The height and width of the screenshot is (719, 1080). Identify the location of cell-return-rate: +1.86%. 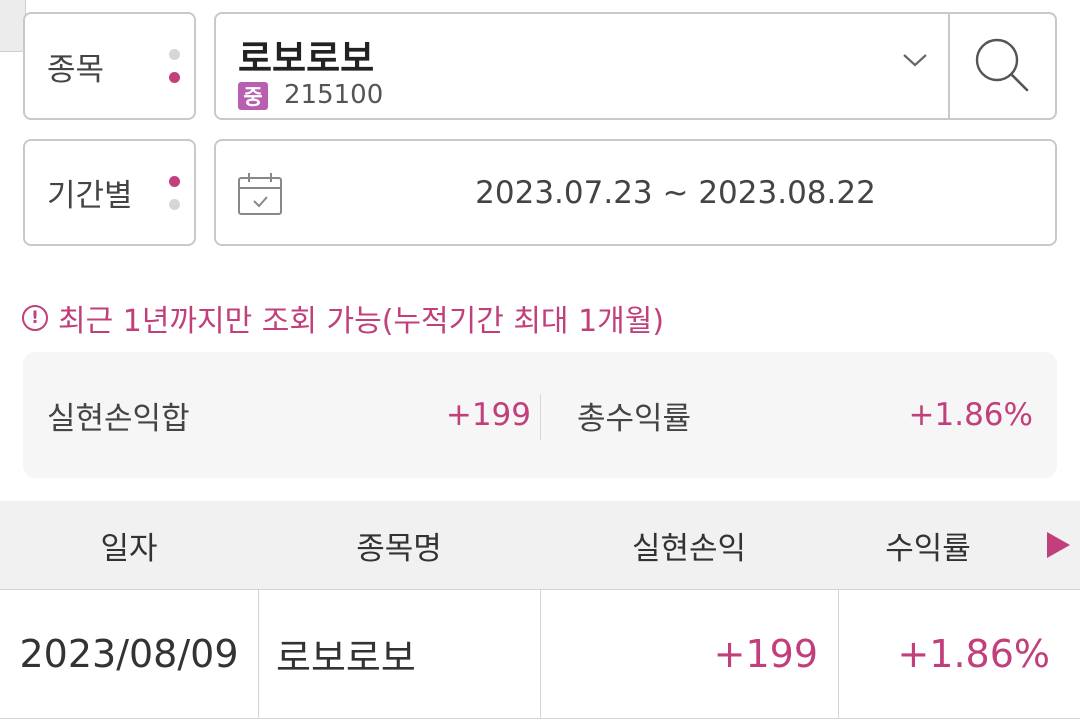
(973, 654).